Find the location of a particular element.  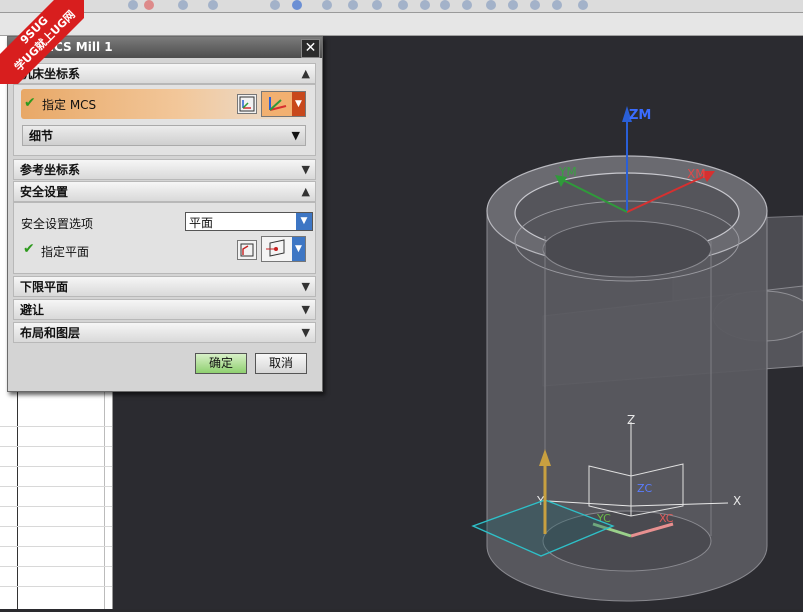

watermark-ribbon: 9SUG 学UG就上UG网 is located at coordinates (42, 42).